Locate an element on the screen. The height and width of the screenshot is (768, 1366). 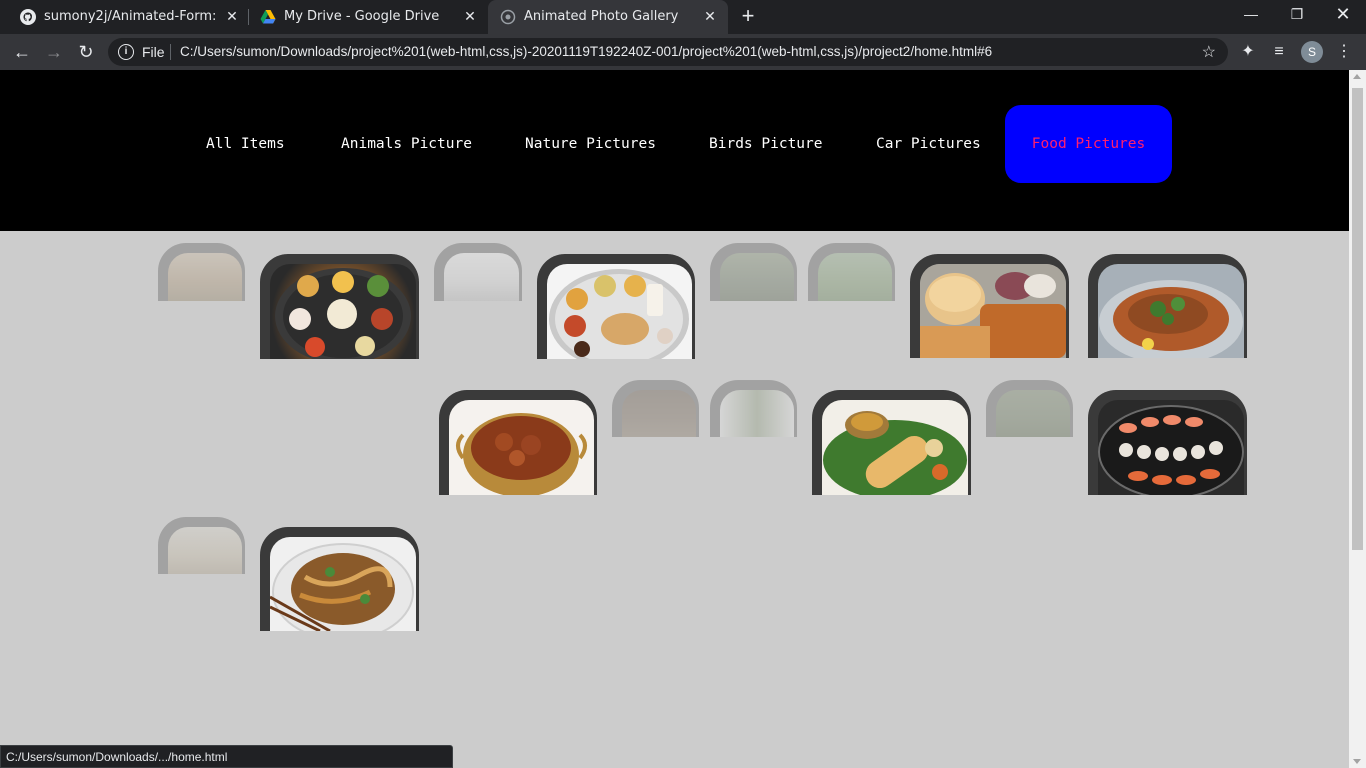
food-curry-pot-photo is located at coordinates (521, 447).